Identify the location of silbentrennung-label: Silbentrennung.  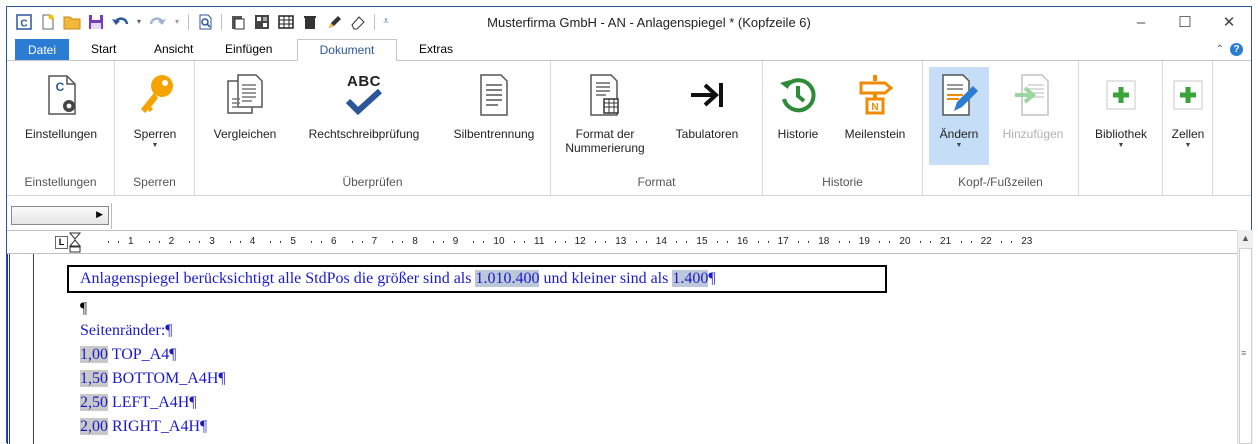
(494, 134).